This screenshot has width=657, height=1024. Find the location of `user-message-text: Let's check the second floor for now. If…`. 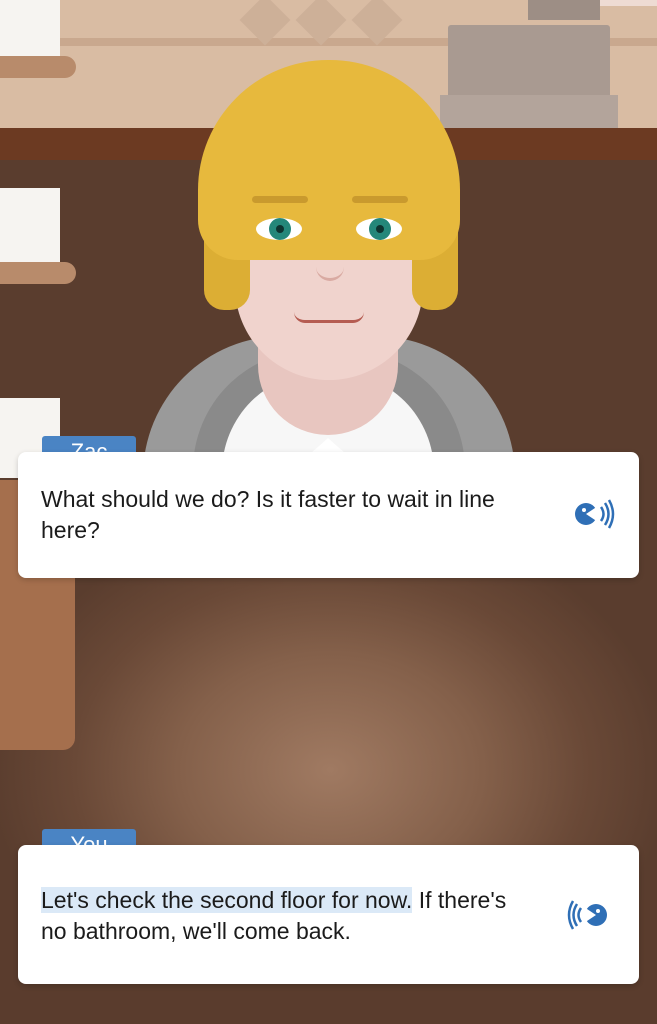

user-message-text: Let's check the second floor for now. If… is located at coordinates (281, 916).